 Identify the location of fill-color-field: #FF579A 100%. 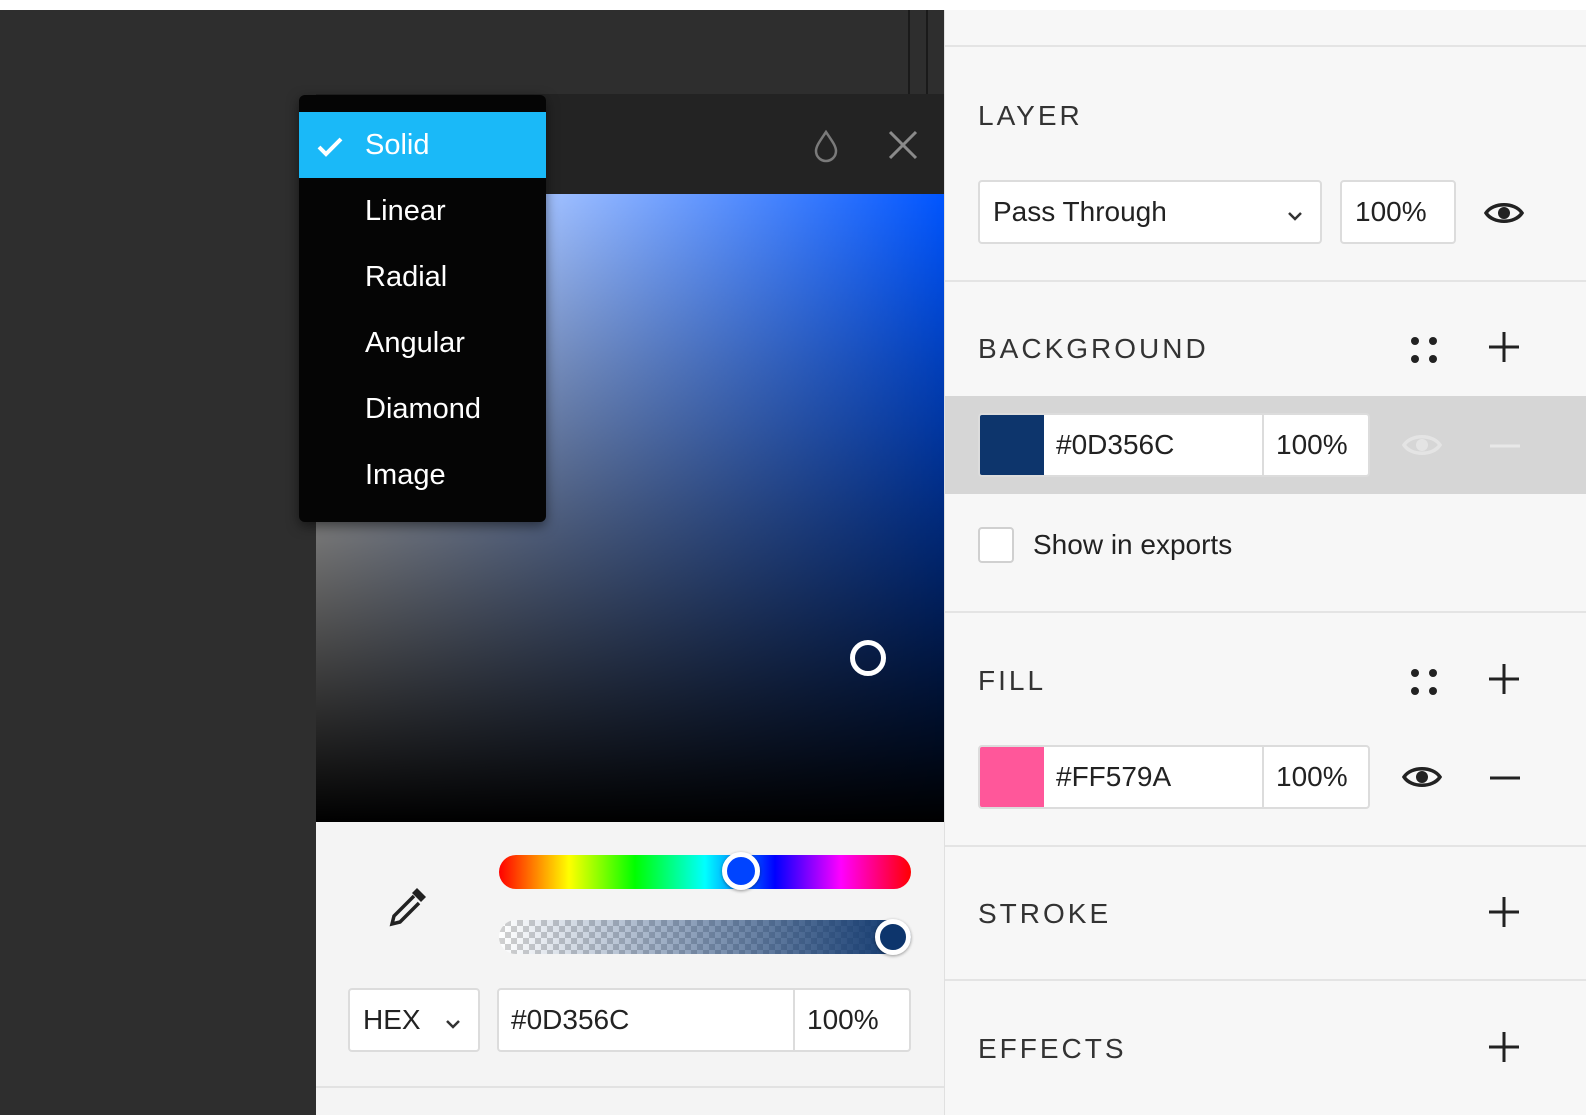
(1174, 777).